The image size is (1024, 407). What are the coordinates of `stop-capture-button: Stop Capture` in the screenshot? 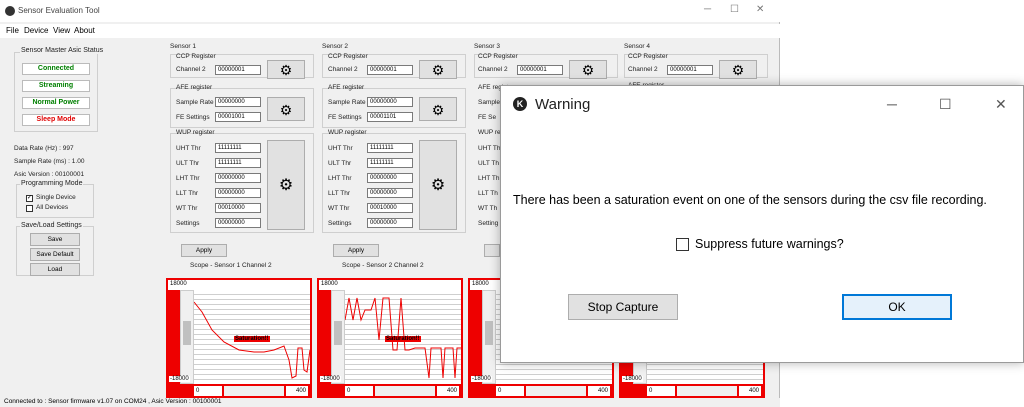 It's located at (623, 307).